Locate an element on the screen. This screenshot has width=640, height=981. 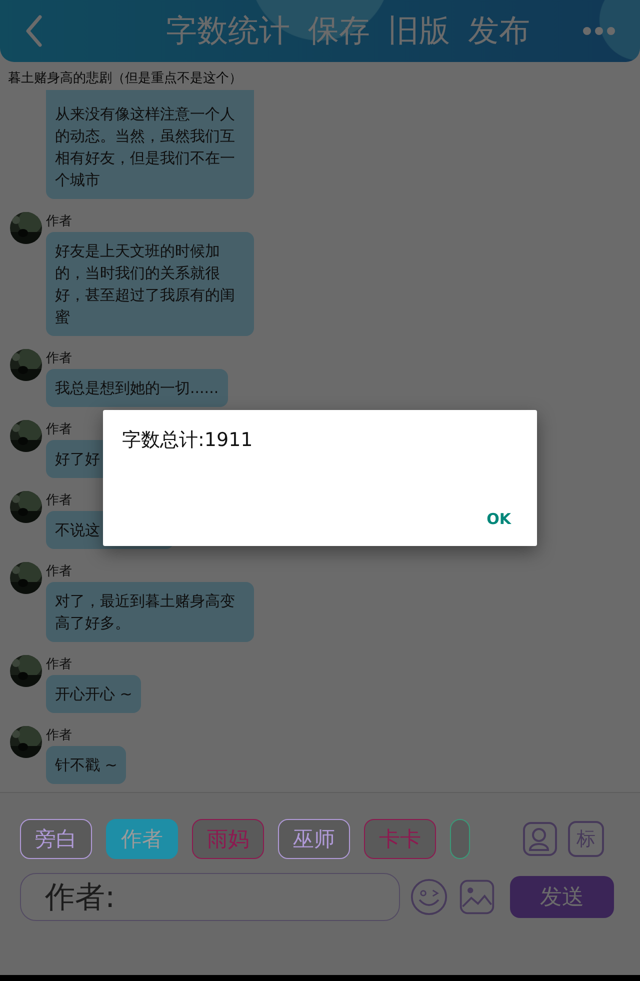
header-action: 字数统计 is located at coordinates (228, 31).